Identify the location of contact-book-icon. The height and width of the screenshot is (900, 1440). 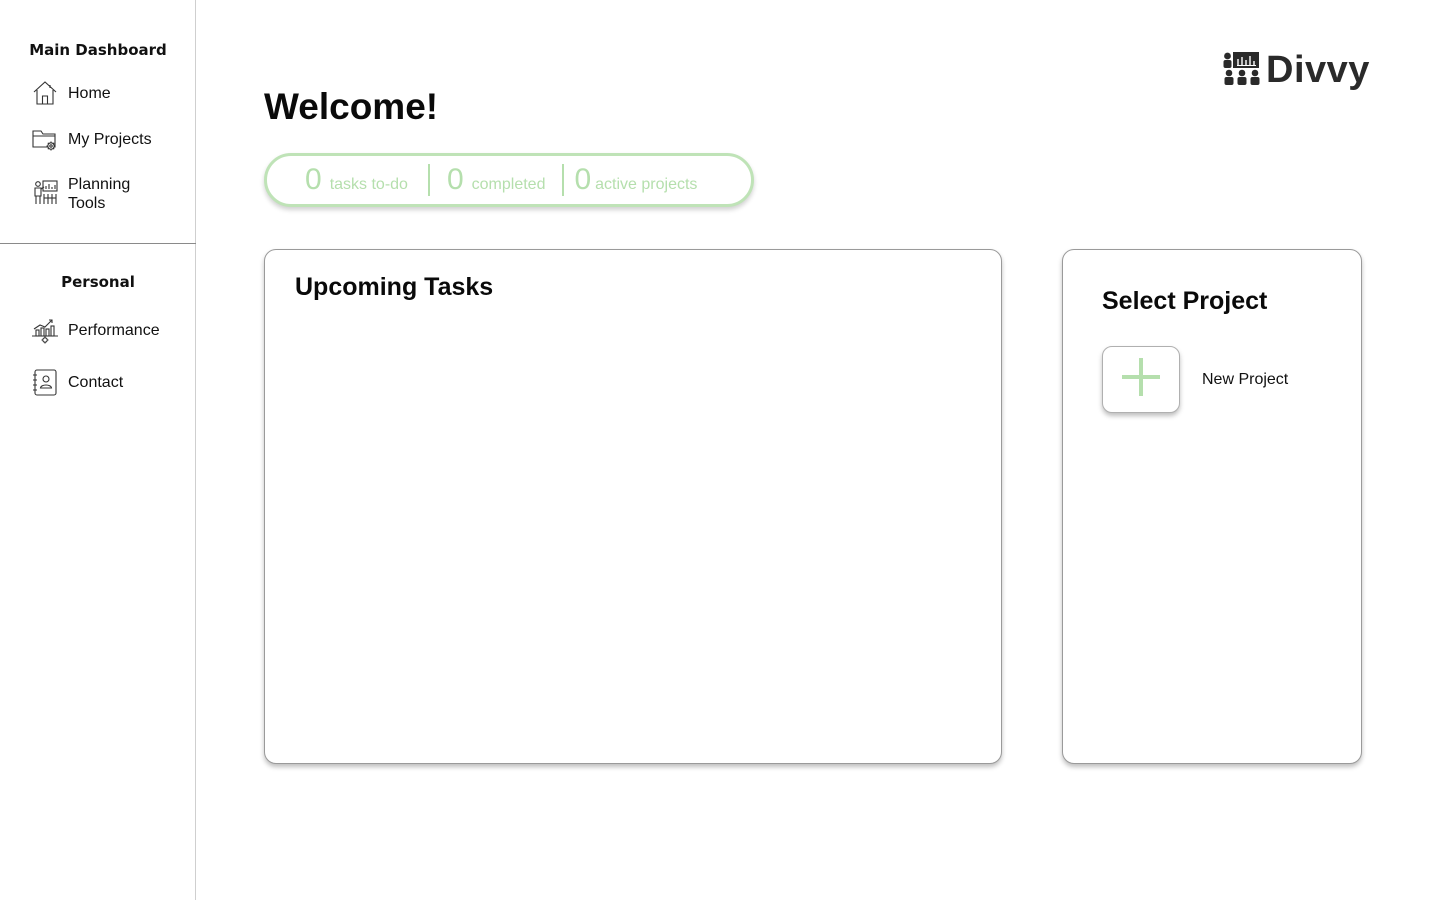
(45, 382).